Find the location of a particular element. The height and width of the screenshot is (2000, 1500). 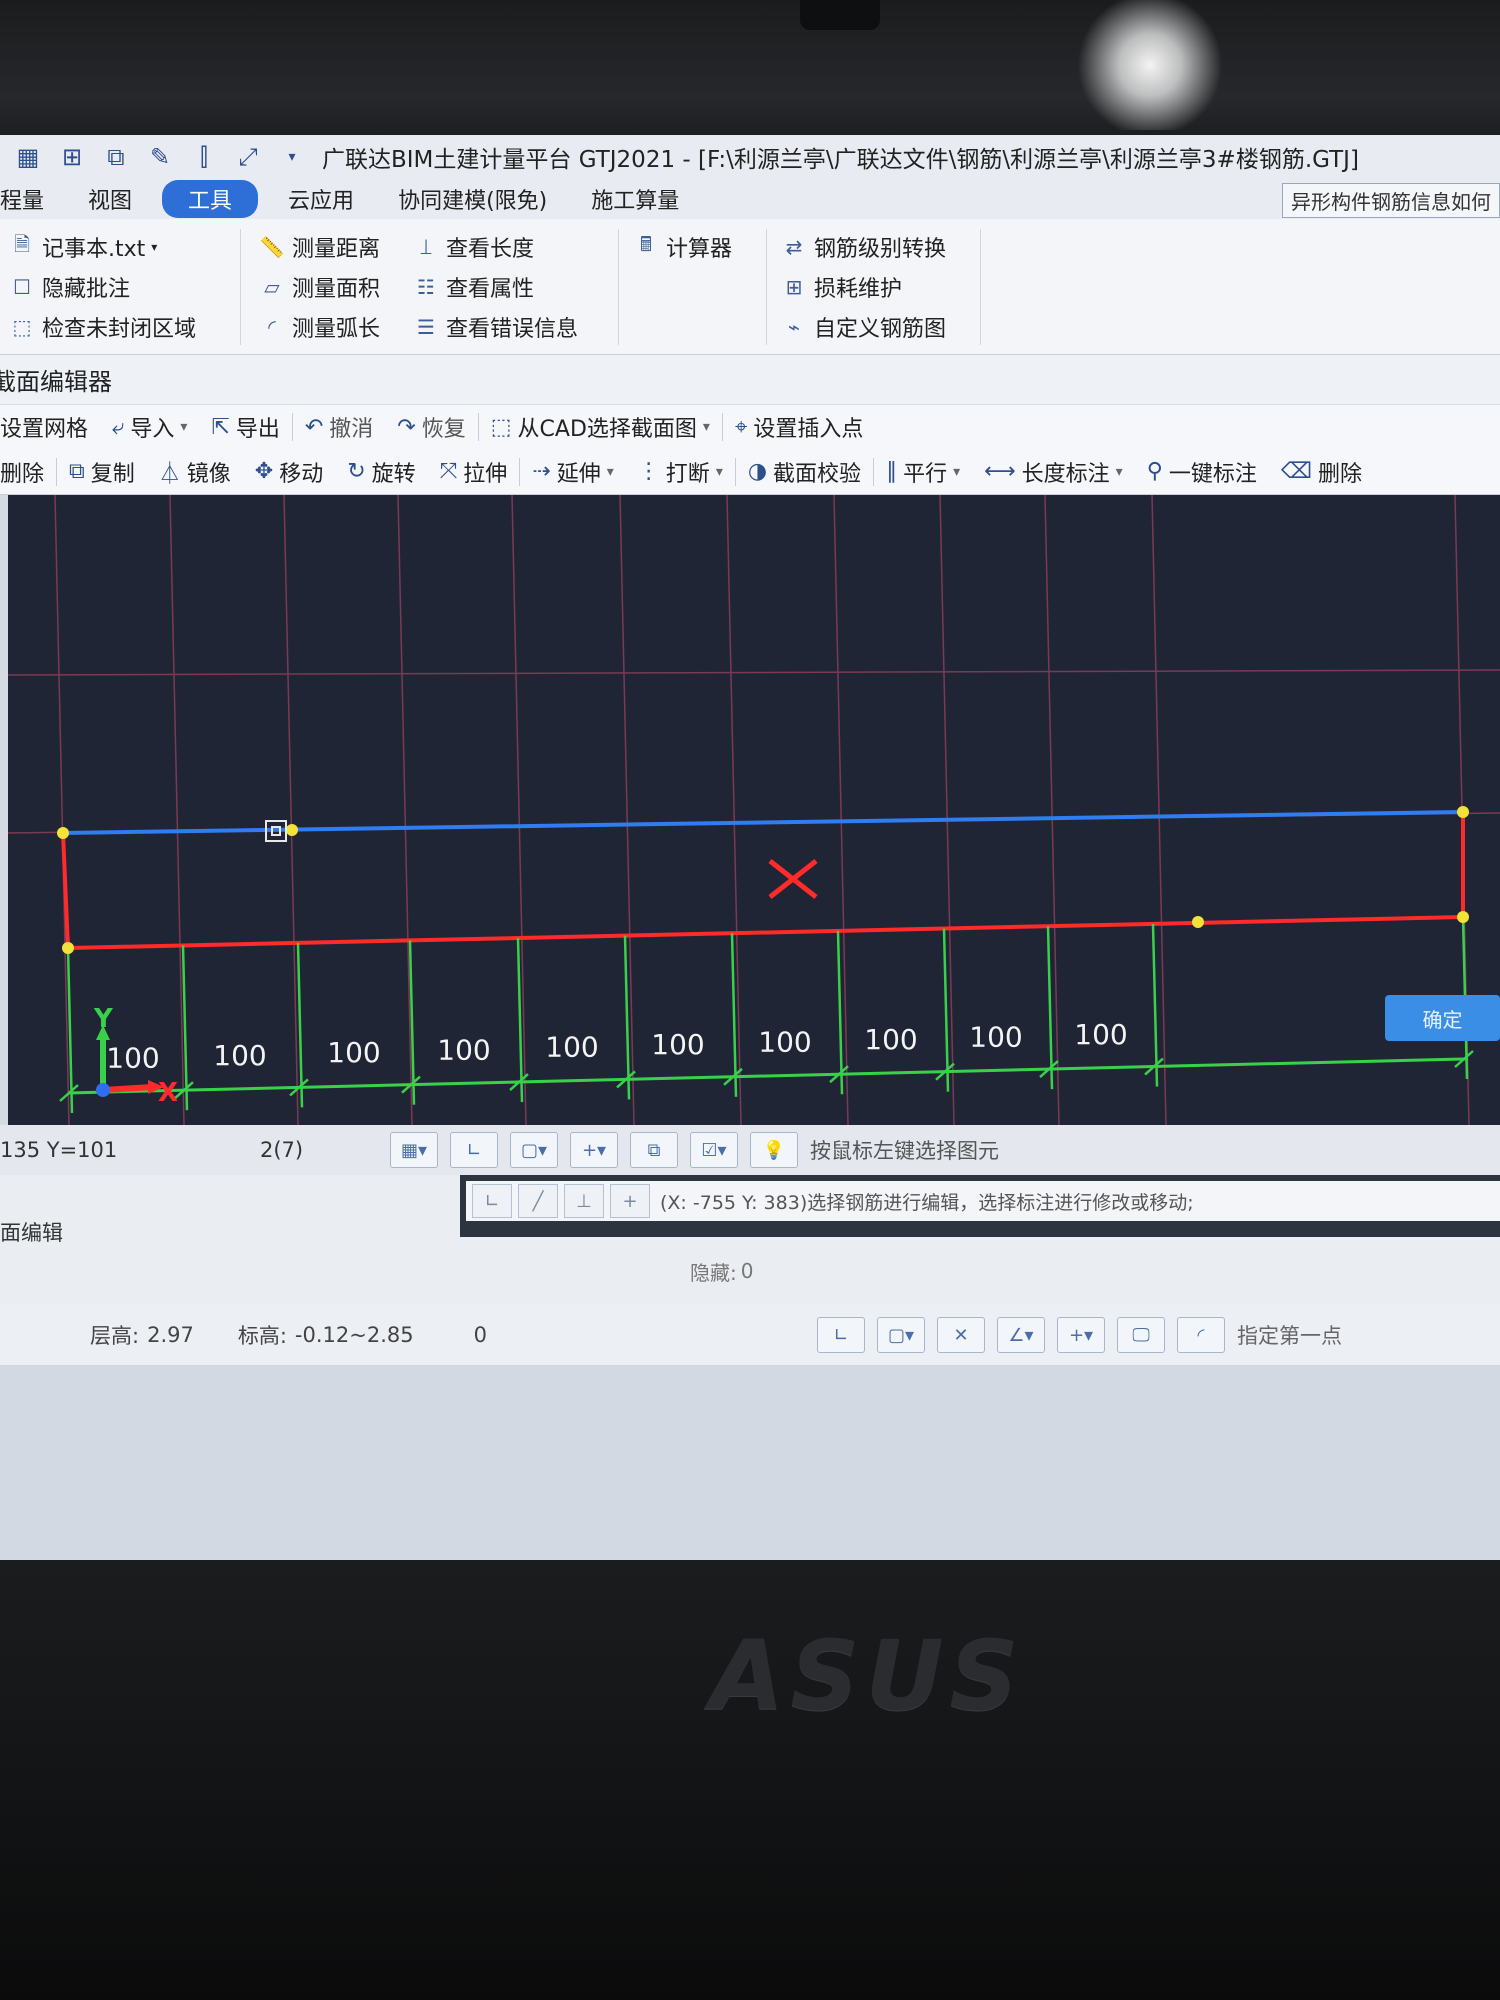

menu-item-construction: 施工算量 is located at coordinates (635, 199).